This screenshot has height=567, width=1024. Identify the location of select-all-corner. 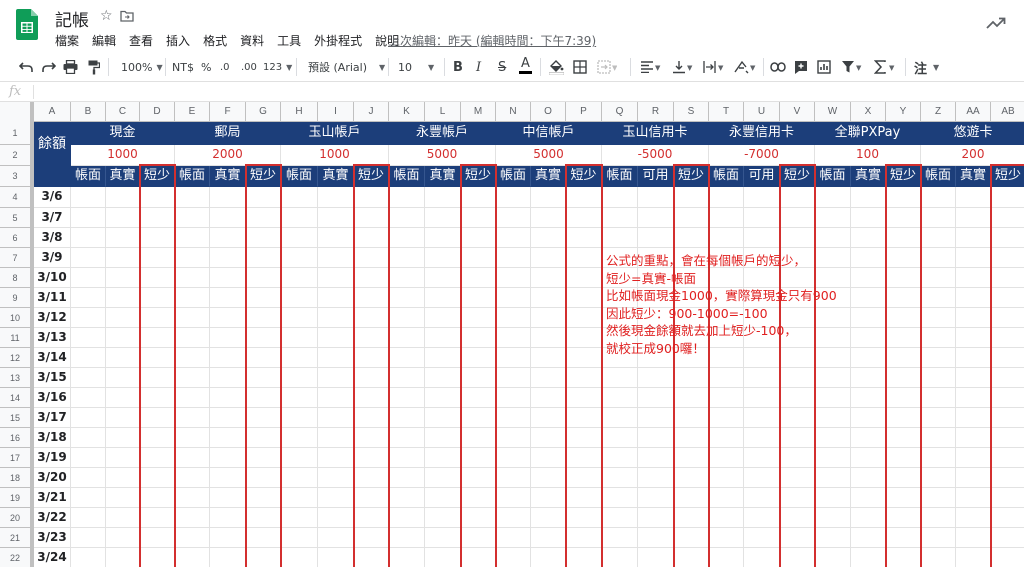
(17, 112).